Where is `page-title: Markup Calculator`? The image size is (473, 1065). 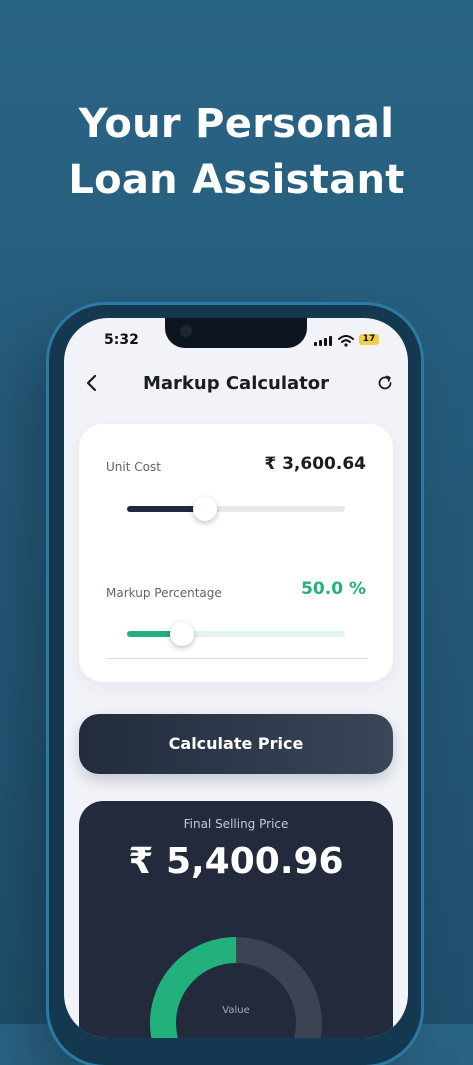
page-title: Markup Calculator is located at coordinates (236, 383).